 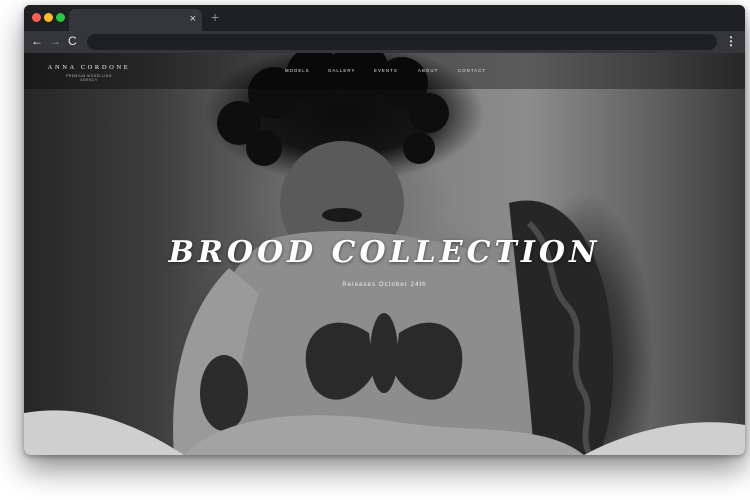 What do you see at coordinates (72, 41) in the screenshot?
I see `reload-icon: C` at bounding box center [72, 41].